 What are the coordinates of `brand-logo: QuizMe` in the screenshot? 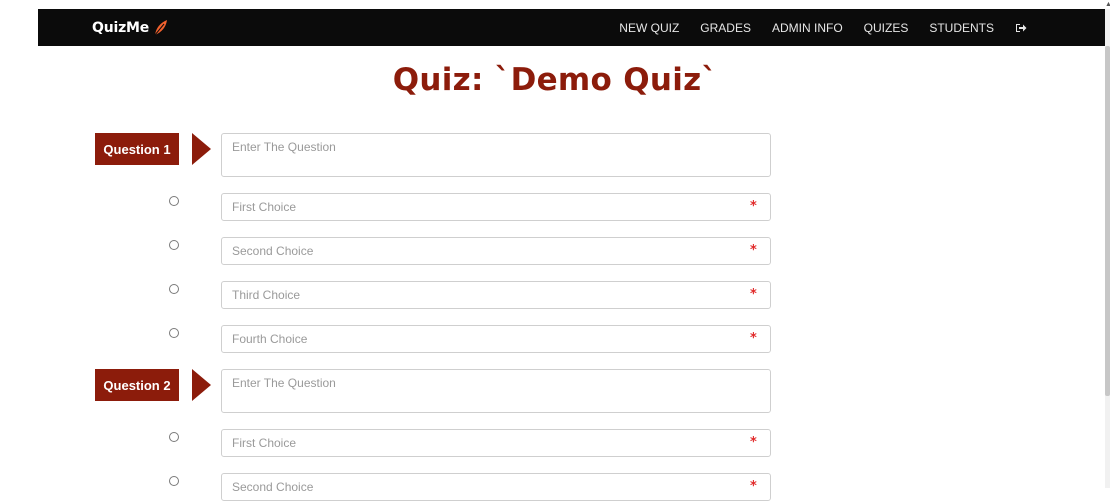 It's located at (130, 27).